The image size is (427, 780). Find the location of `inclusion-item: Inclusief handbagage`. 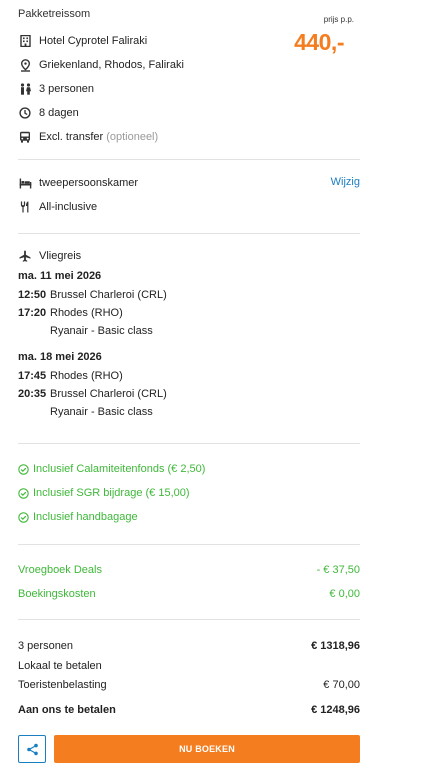

inclusion-item: Inclusief handbagage is located at coordinates (78, 517).